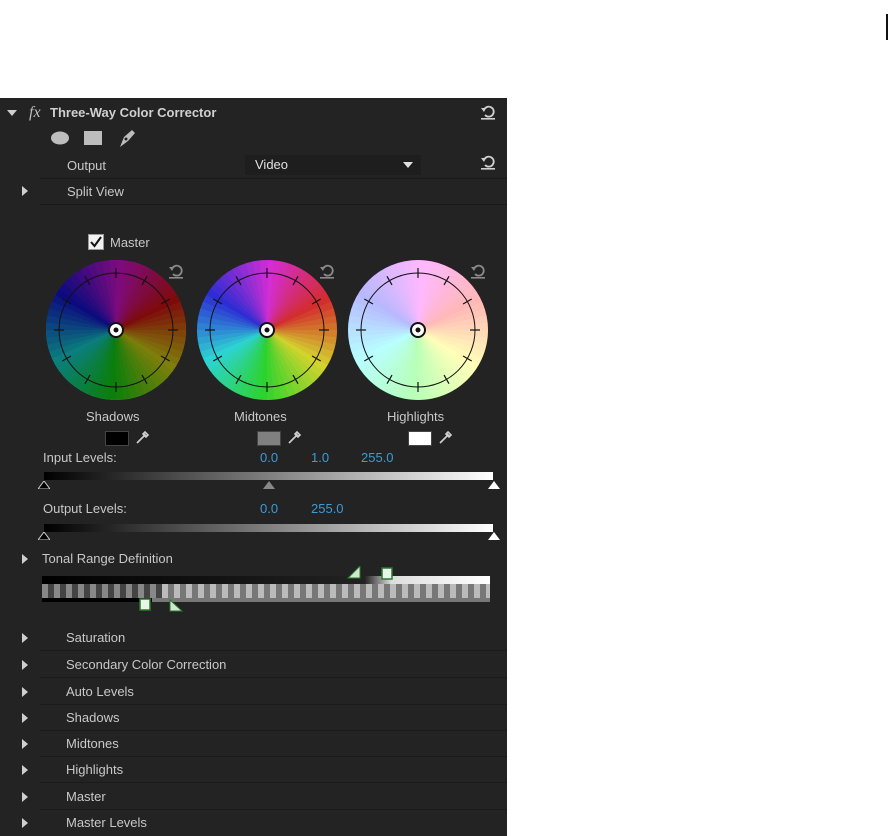 The image size is (892, 836). Describe the element at coordinates (253, 638) in the screenshot. I see `section-saturation: Saturation` at that location.